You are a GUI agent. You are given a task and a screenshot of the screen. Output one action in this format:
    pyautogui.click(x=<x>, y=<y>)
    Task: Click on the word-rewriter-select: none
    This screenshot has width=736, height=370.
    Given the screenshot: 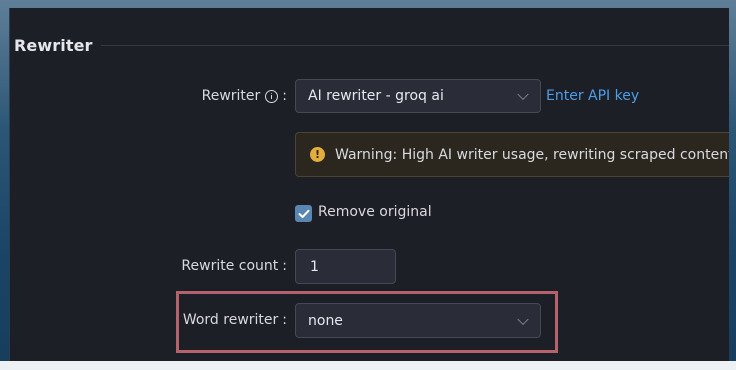 What is the action you would take?
    pyautogui.click(x=418, y=320)
    